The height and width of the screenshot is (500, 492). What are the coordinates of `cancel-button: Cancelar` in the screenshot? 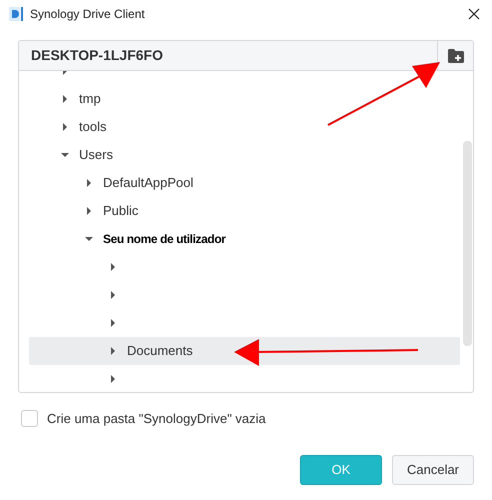 It's located at (433, 469).